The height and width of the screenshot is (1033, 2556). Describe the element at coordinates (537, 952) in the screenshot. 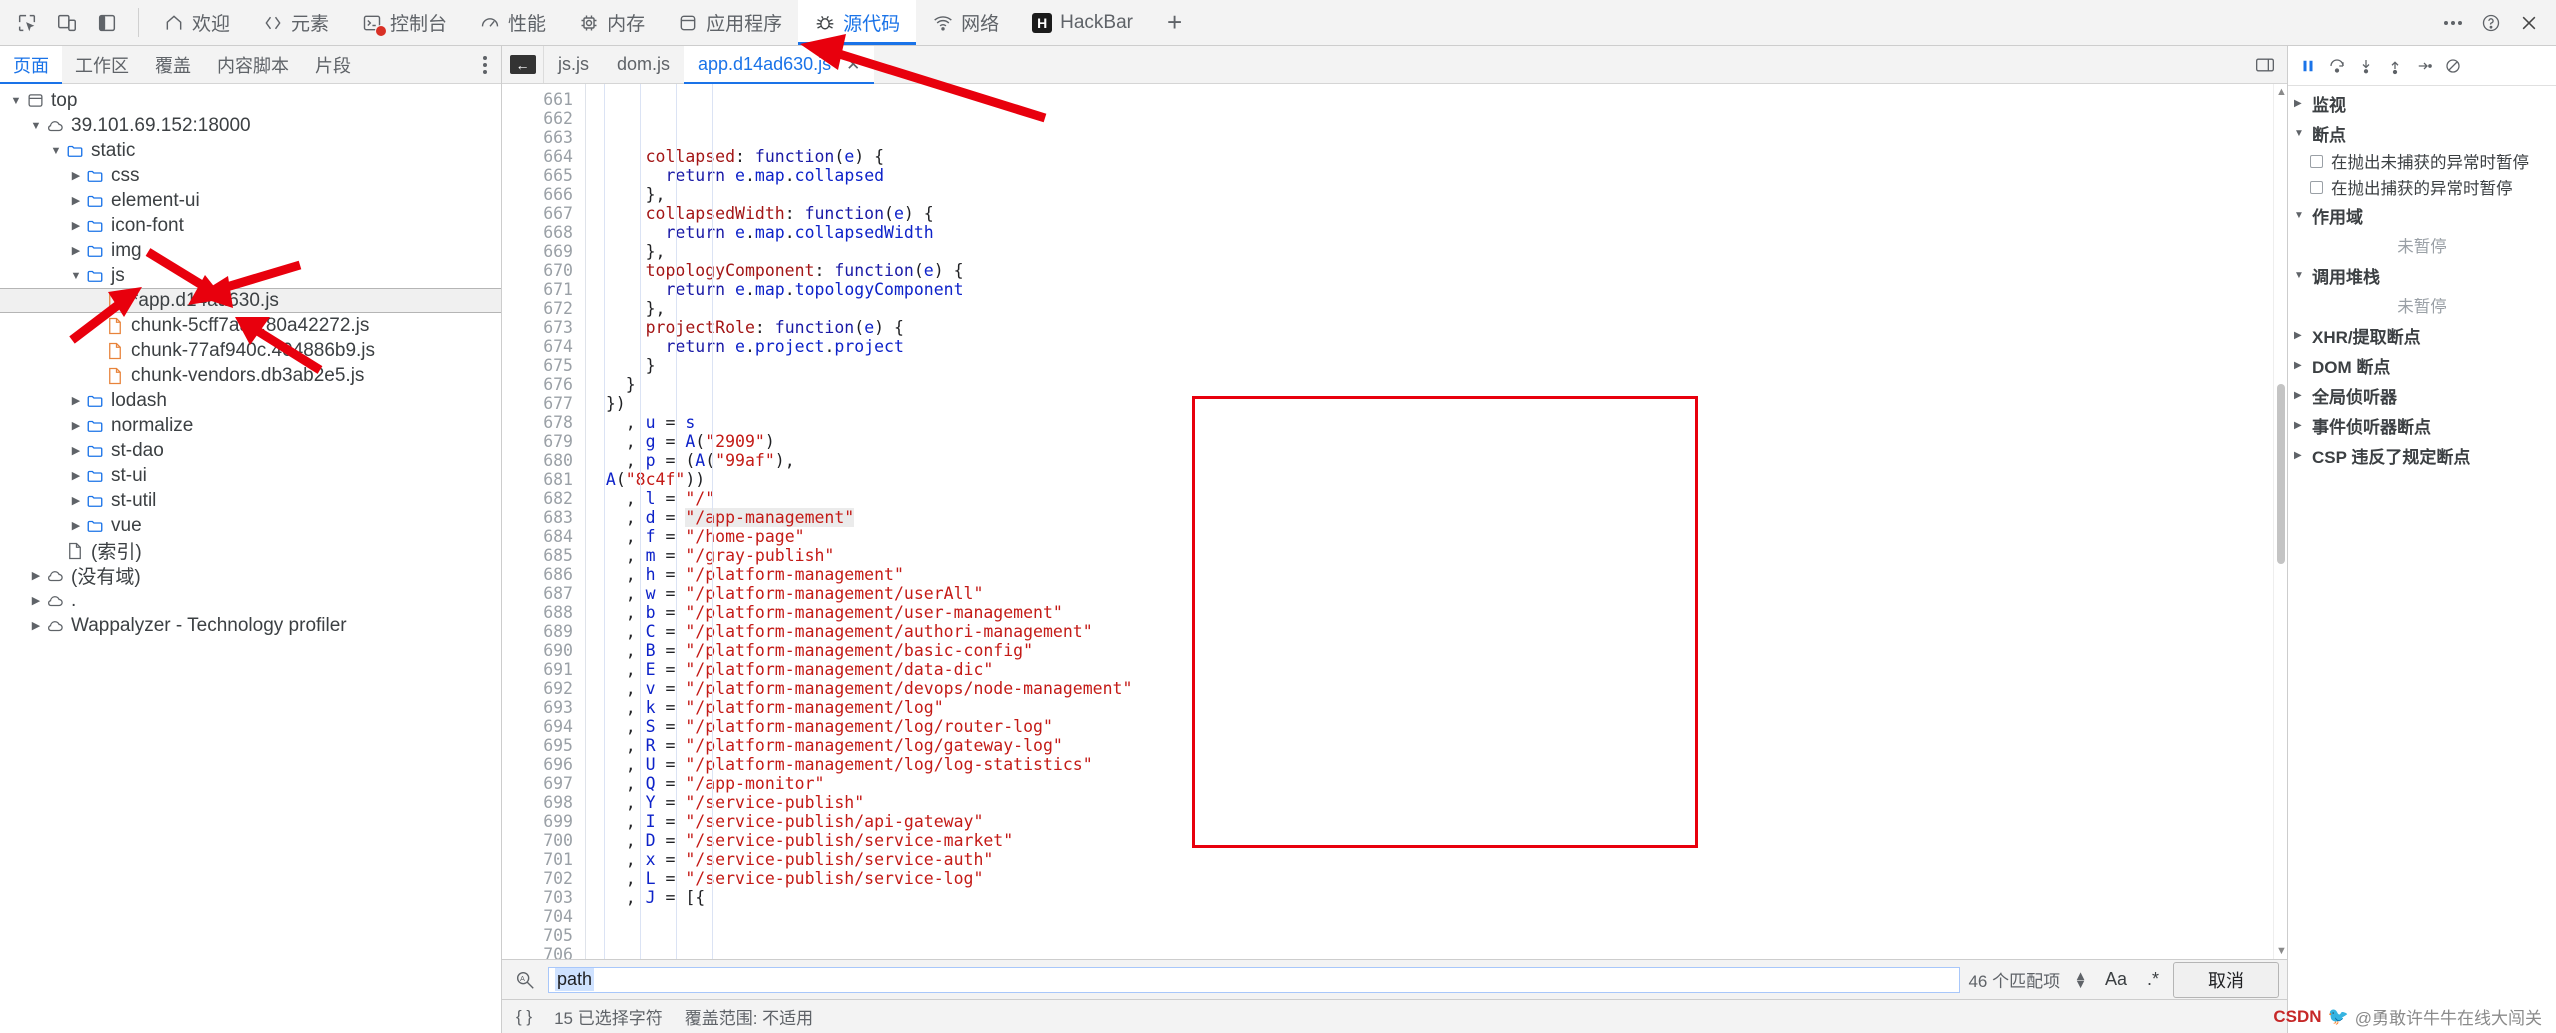

I see `line-number: 706` at that location.